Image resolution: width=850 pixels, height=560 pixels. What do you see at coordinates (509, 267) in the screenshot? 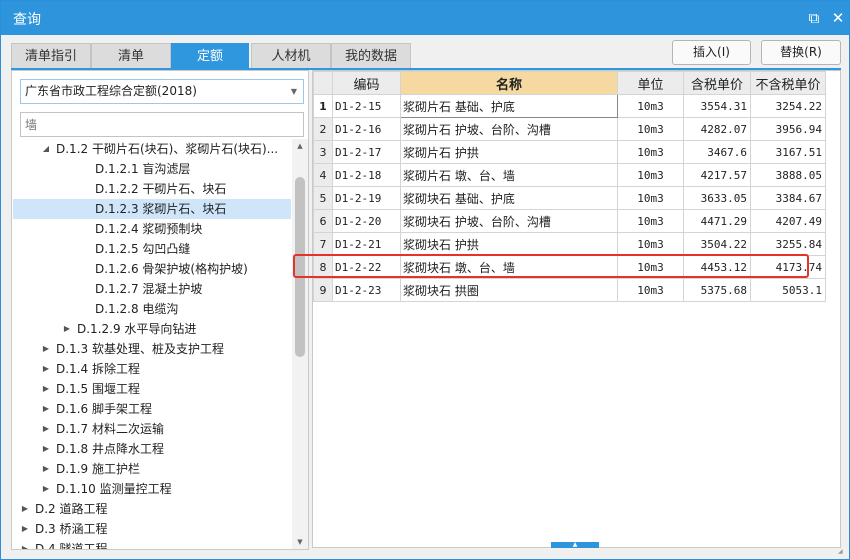
I see `cell-name: 浆砌块石 墩、台、墙` at bounding box center [509, 267].